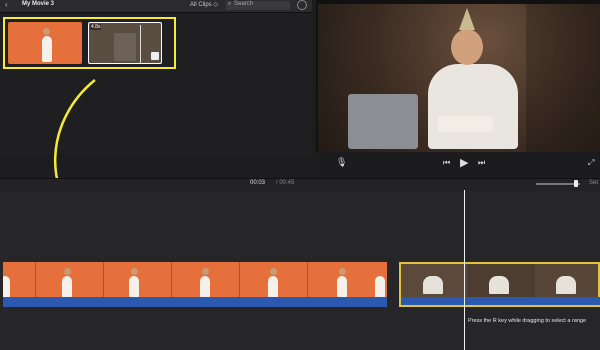 Image resolution: width=600 pixels, height=350 pixels. What do you see at coordinates (467, 47) in the screenshot?
I see `person-face` at bounding box center [467, 47].